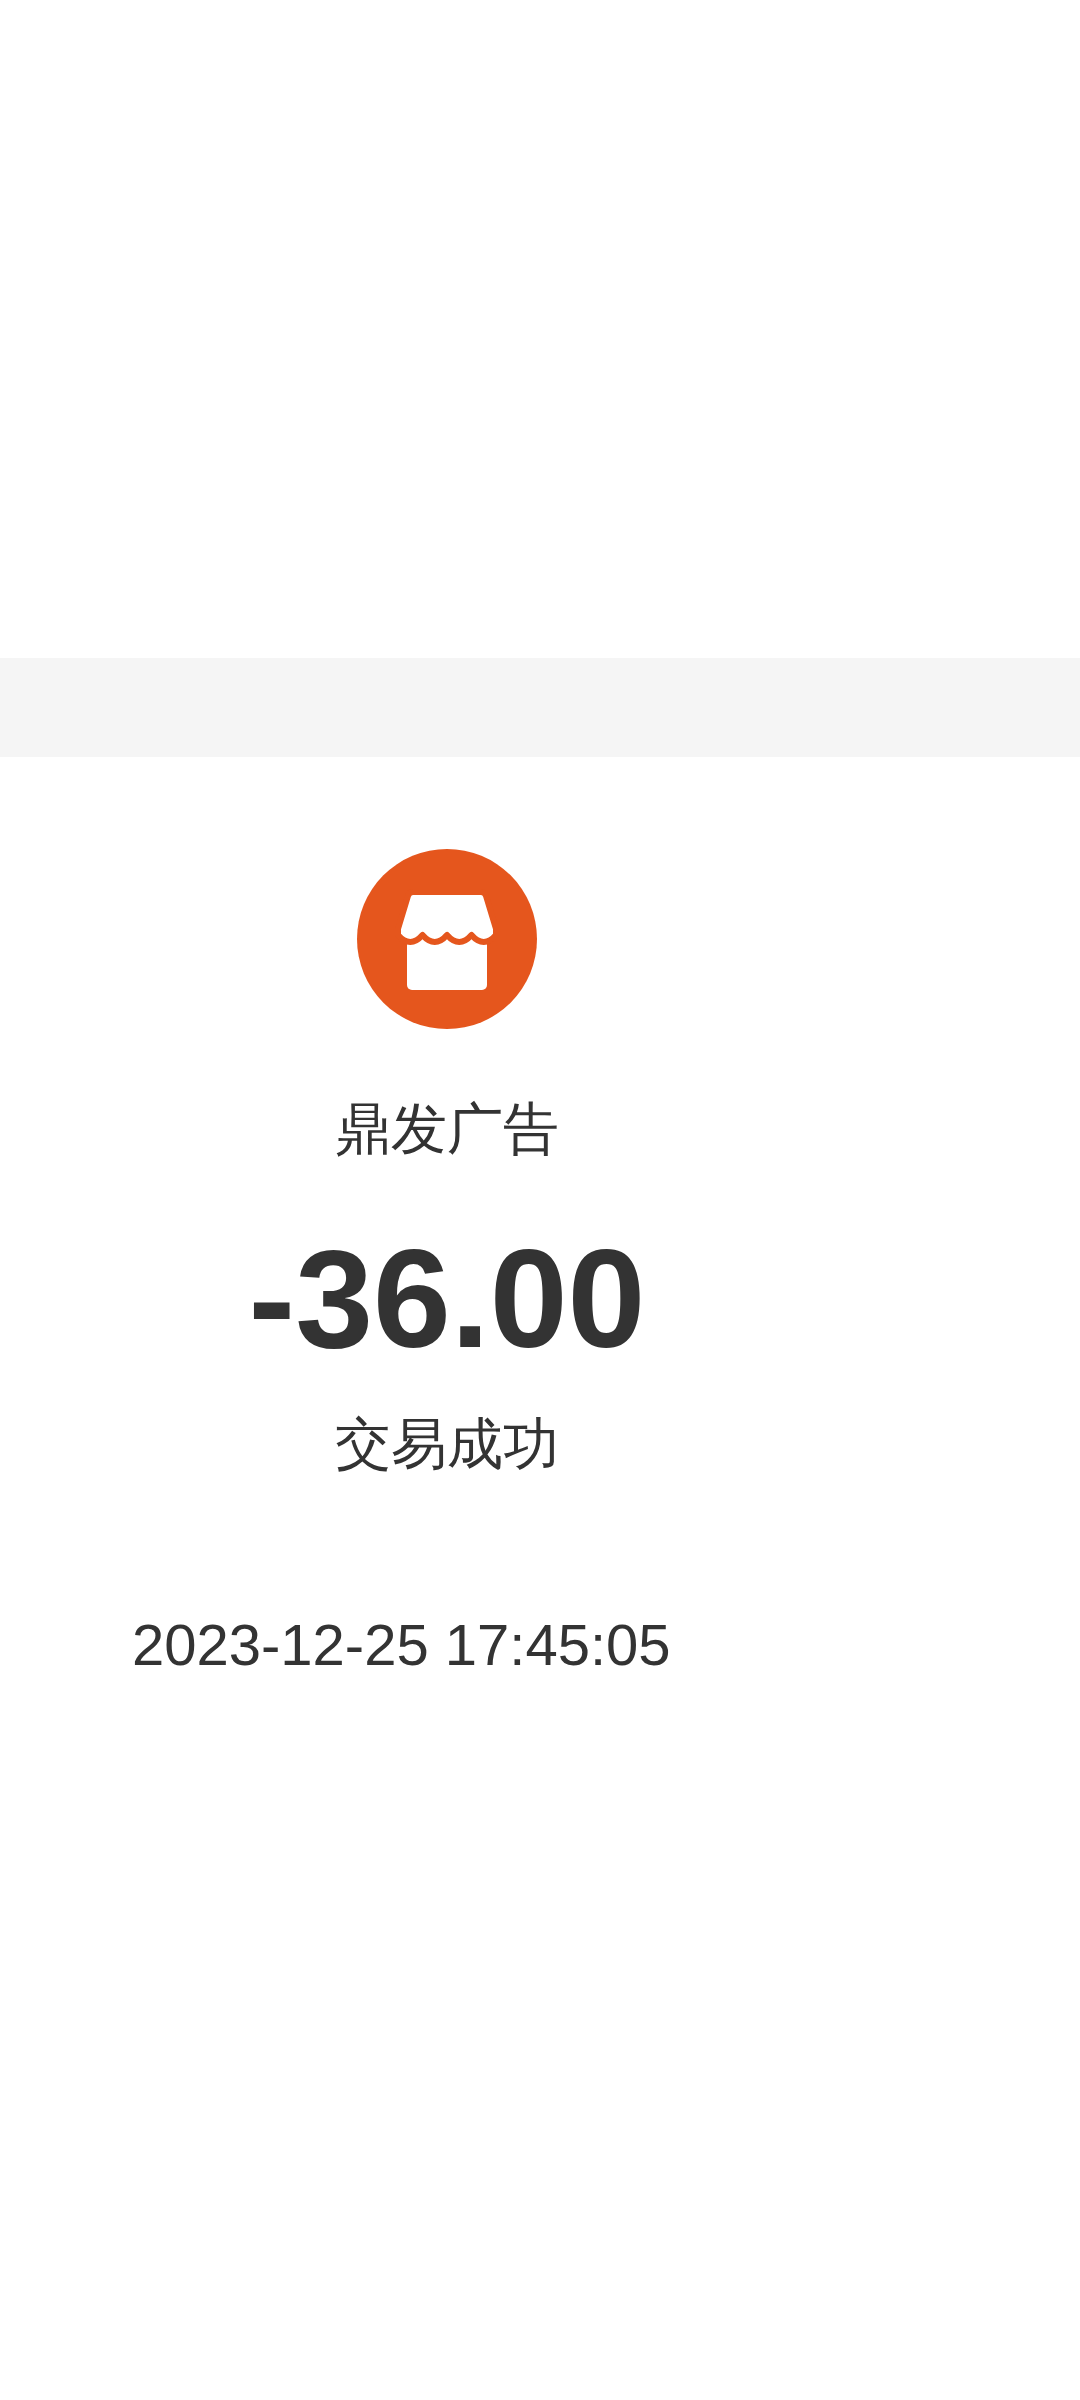 The height and width of the screenshot is (2400, 1080). What do you see at coordinates (447, 939) in the screenshot?
I see `store-icon` at bounding box center [447, 939].